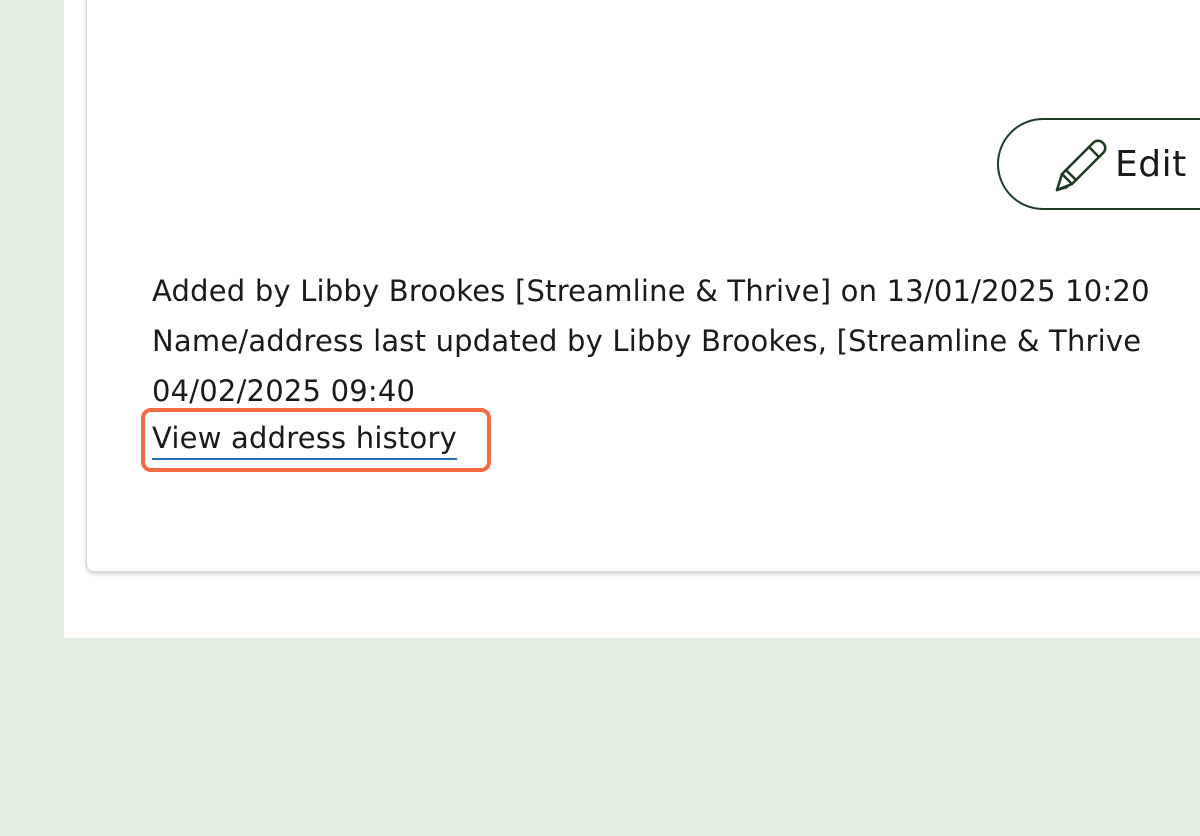  What do you see at coordinates (284, 391) in the screenshot?
I see `last-updated-date: 04/02/2025 09:40` at bounding box center [284, 391].